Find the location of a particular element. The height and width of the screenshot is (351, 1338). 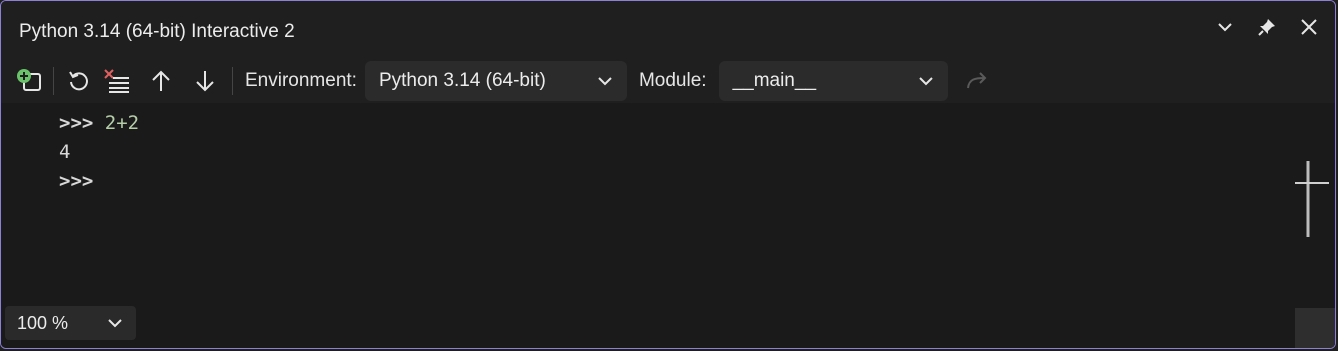

environment-dropdown: Python 3.14 (64-bit) is located at coordinates (495, 81).